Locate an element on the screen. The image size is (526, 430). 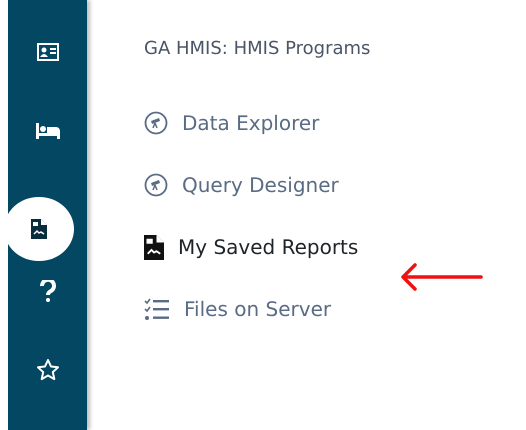
help-icon is located at coordinates (48, 291).